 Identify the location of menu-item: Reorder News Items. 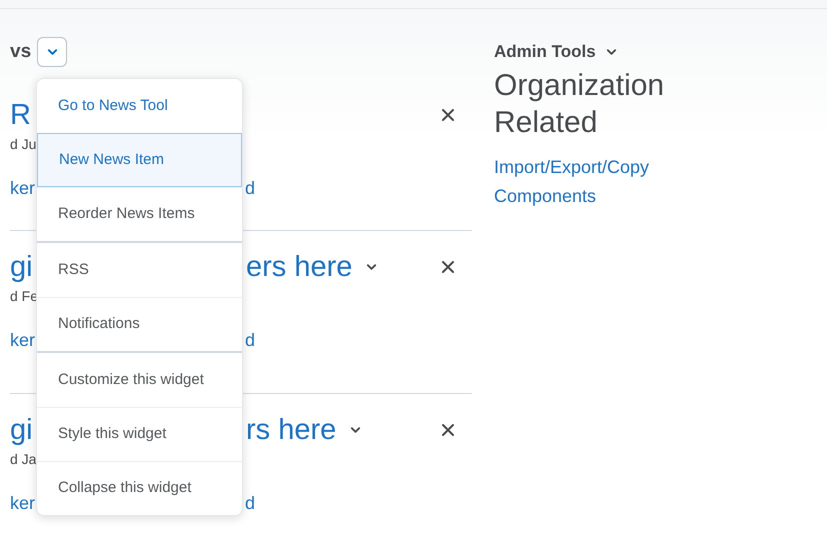
(139, 214).